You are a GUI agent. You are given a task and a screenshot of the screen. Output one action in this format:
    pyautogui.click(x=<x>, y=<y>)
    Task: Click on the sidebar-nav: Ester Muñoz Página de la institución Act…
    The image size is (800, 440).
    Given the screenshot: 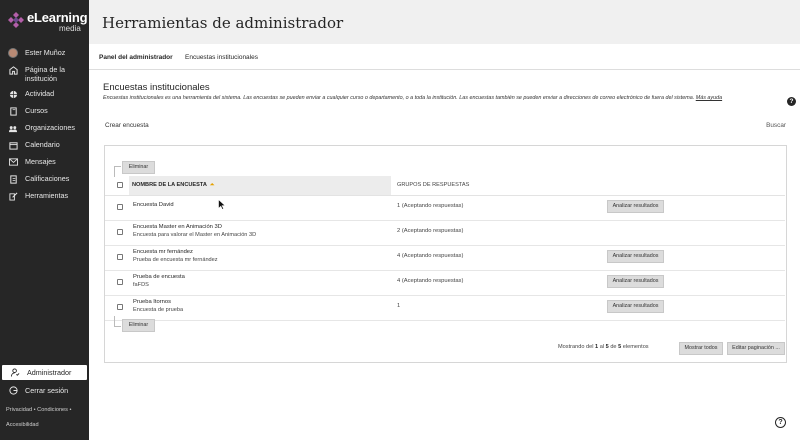 What is the action you would take?
    pyautogui.click(x=44, y=128)
    